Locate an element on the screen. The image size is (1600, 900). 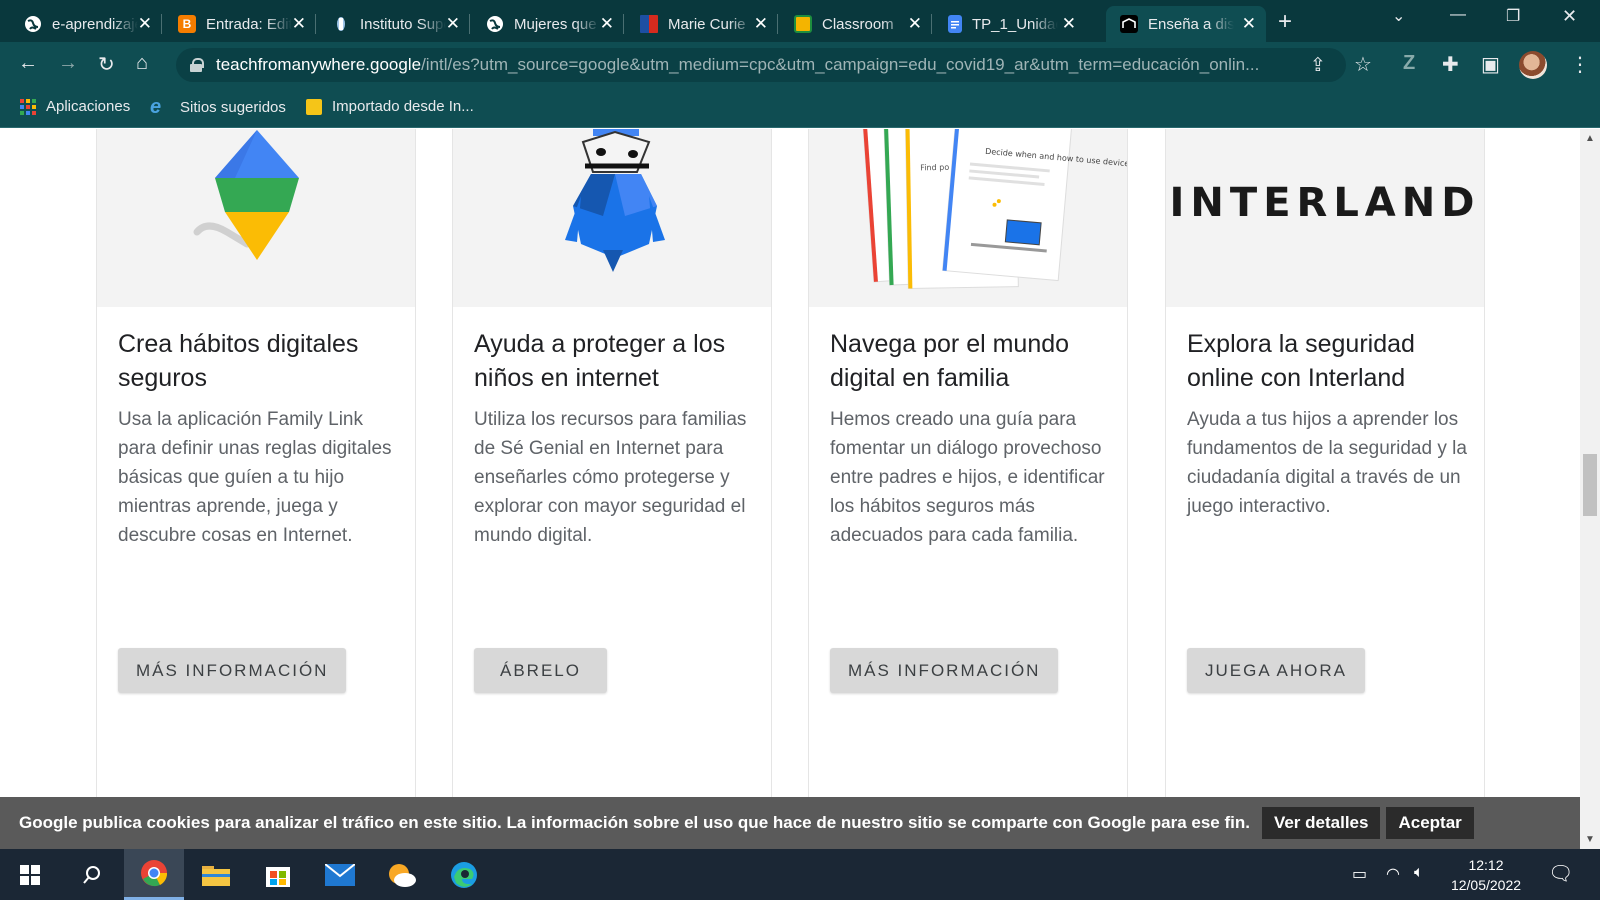
zotero-extension-icon: Z is located at coordinates (1409, 63).